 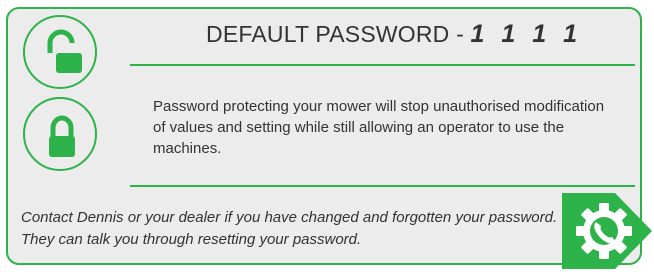 What do you see at coordinates (60, 134) in the screenshot?
I see `locked-padlock-icon` at bounding box center [60, 134].